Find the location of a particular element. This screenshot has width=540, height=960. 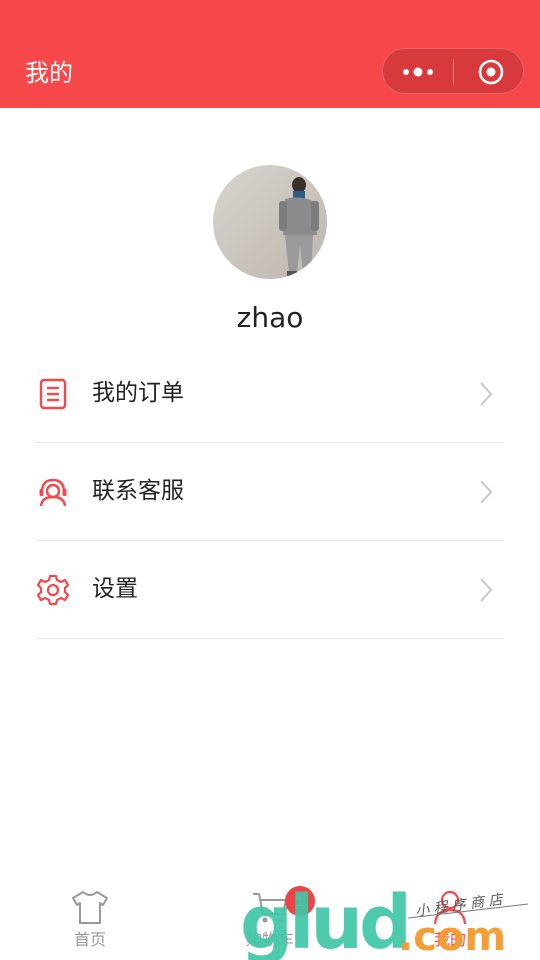

tab-mine: 我的 is located at coordinates (450, 920).